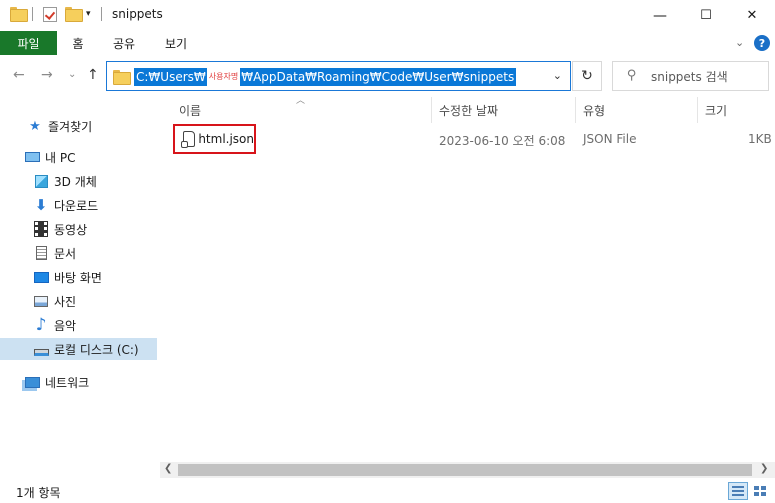 Image resolution: width=775 pixels, height=503 pixels. What do you see at coordinates (387, 43) in the screenshot?
I see `ribbon-tabs: 파일 홈 공유 보기 ⌄` at bounding box center [387, 43].